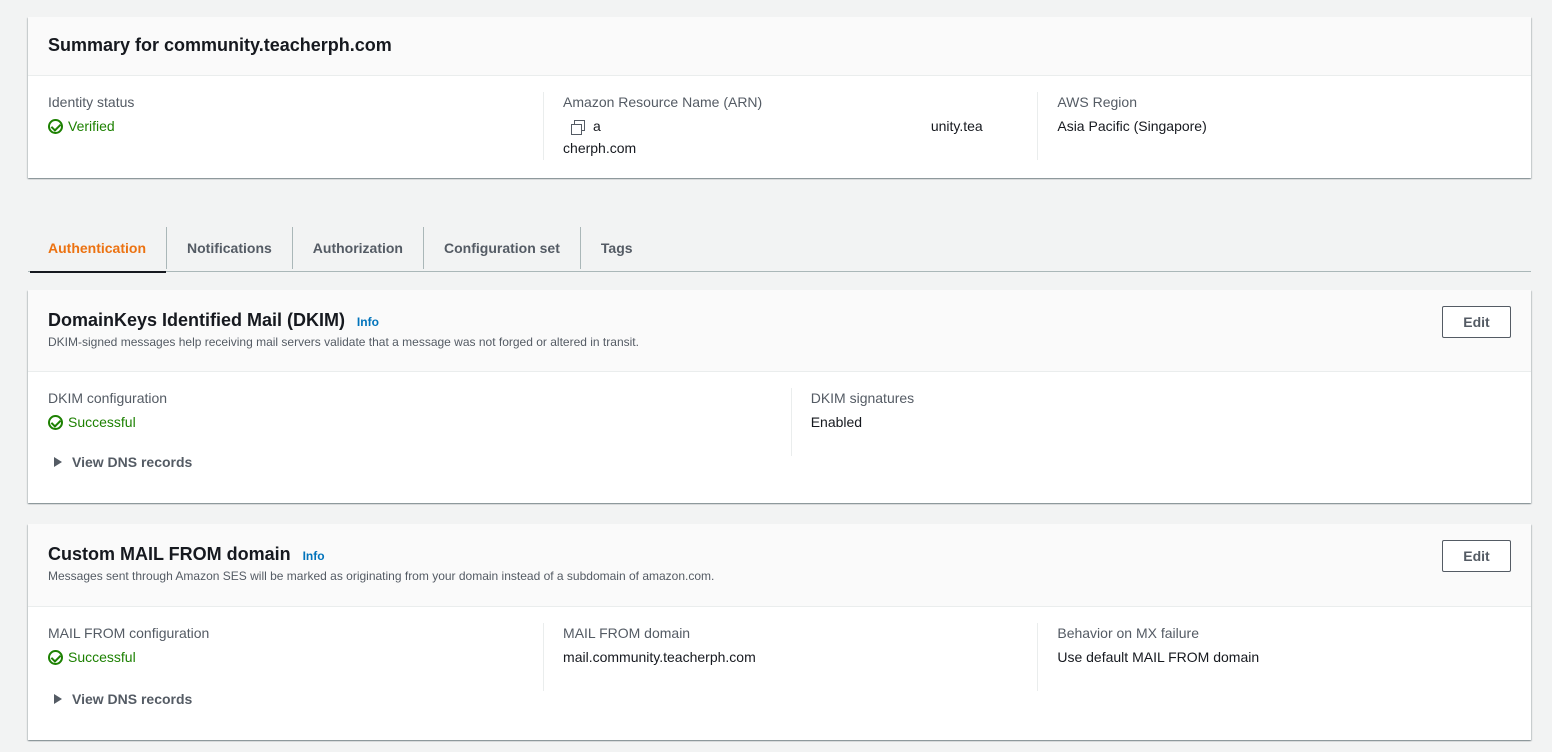  Describe the element at coordinates (1476, 556) in the screenshot. I see `mailfrom-edit-button: Edit` at that location.